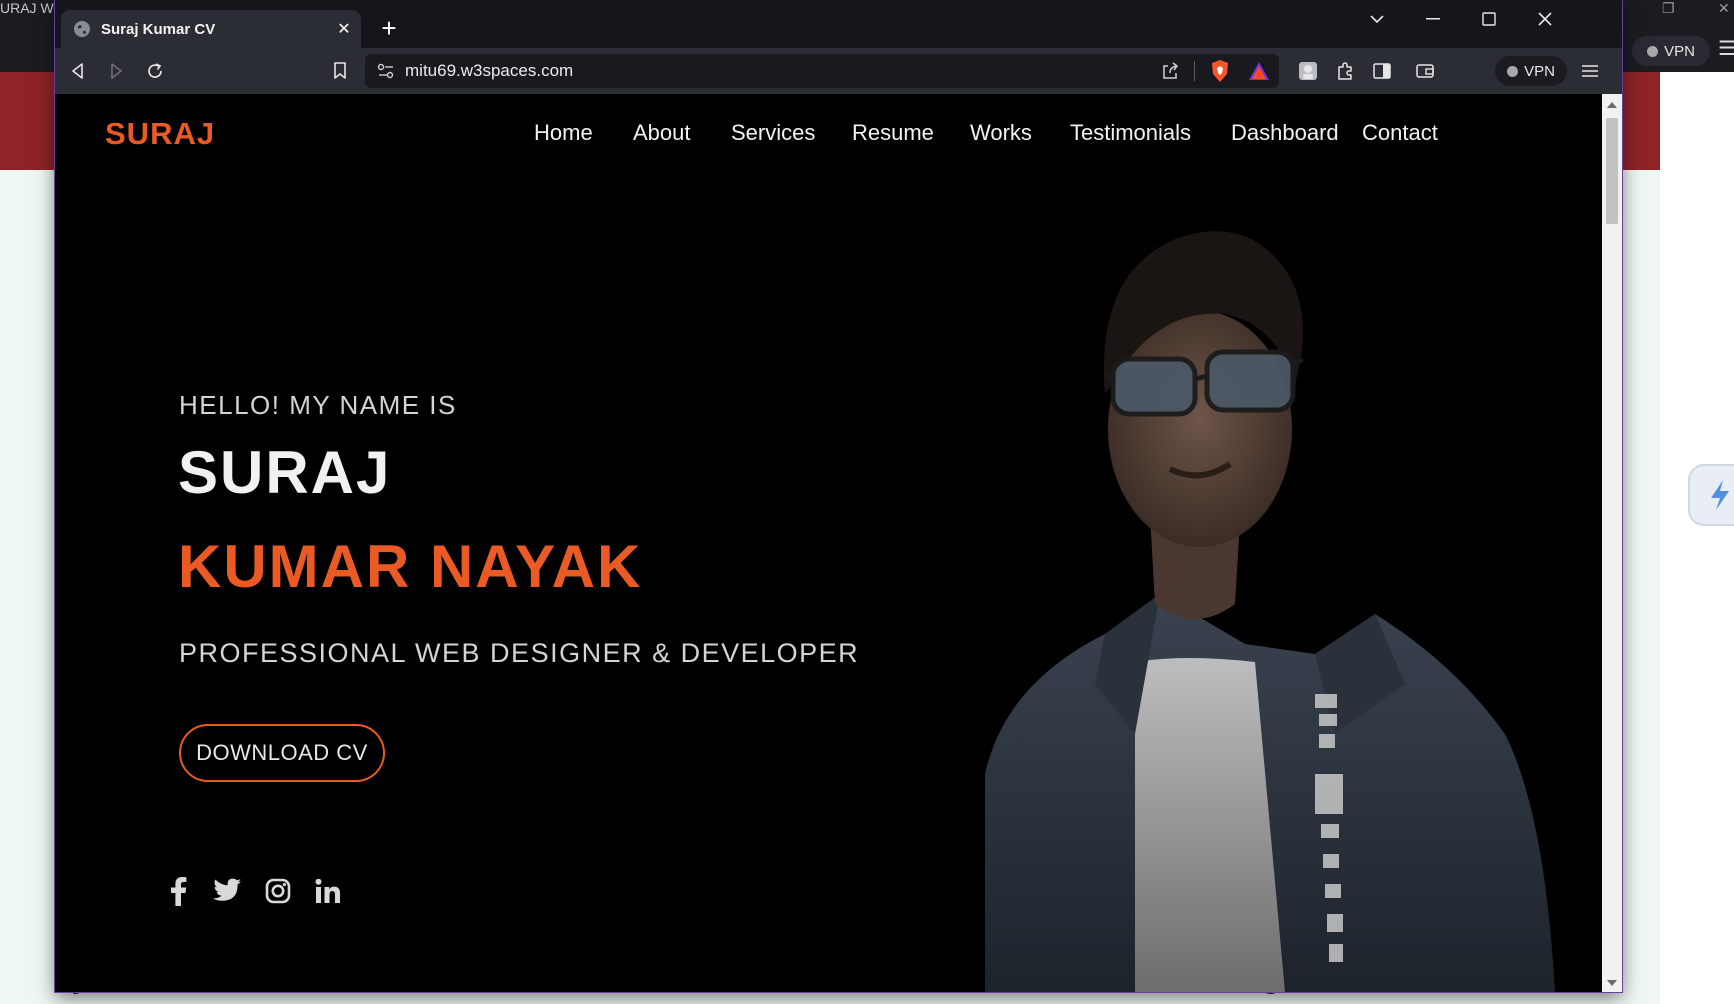  I want to click on nav-link-home: Home, so click(563, 133).